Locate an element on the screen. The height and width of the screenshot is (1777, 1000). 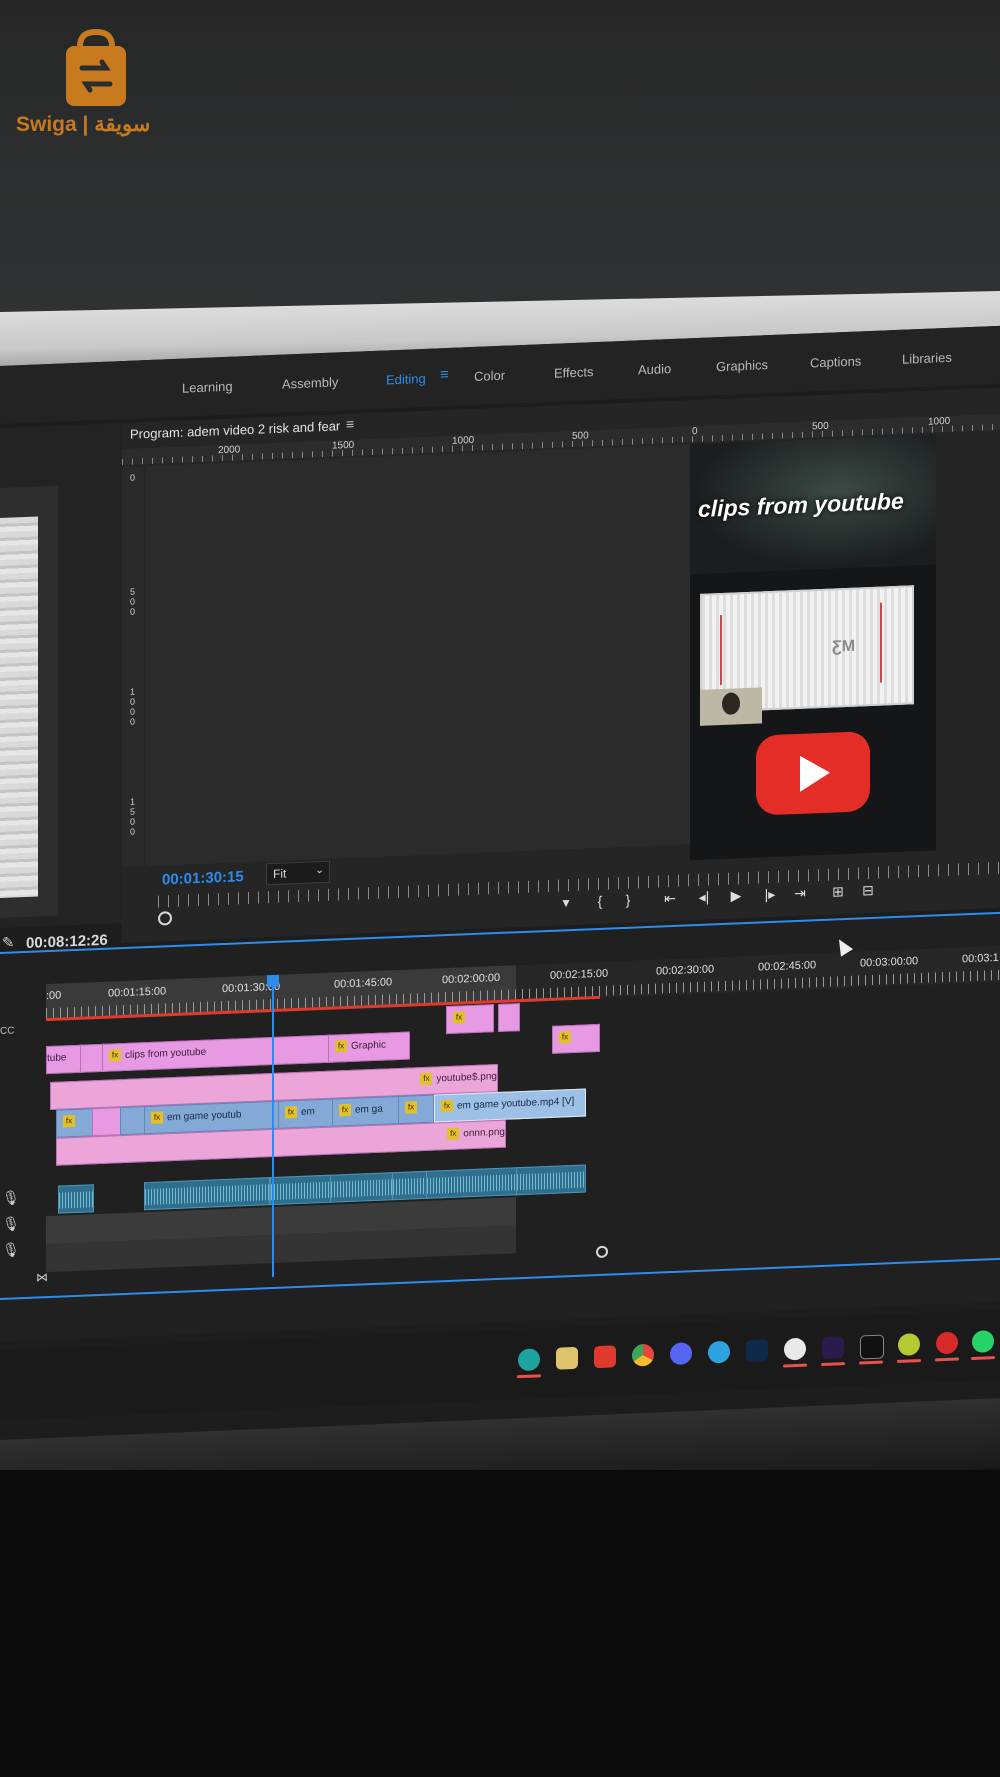
zoom-level-value: Fit is located at coordinates (280, 874).